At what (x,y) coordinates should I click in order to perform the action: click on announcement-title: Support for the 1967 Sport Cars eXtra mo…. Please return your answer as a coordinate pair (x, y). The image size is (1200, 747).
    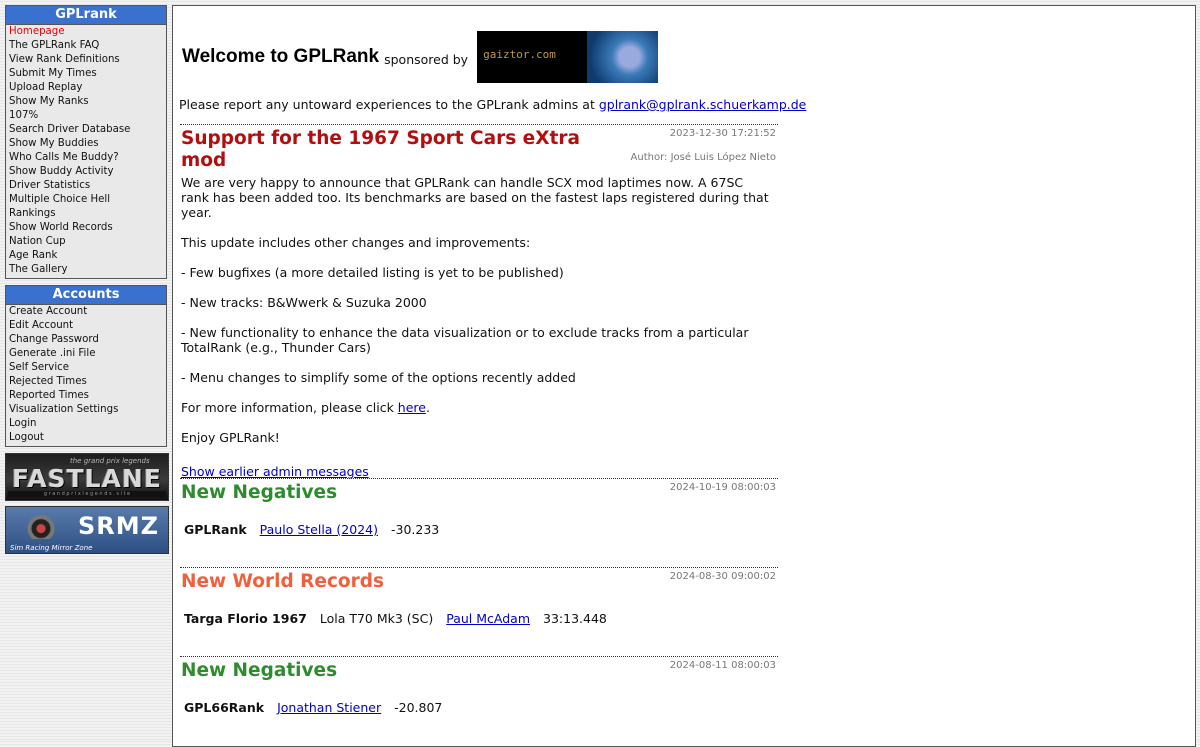
    Looking at the image, I should click on (380, 149).